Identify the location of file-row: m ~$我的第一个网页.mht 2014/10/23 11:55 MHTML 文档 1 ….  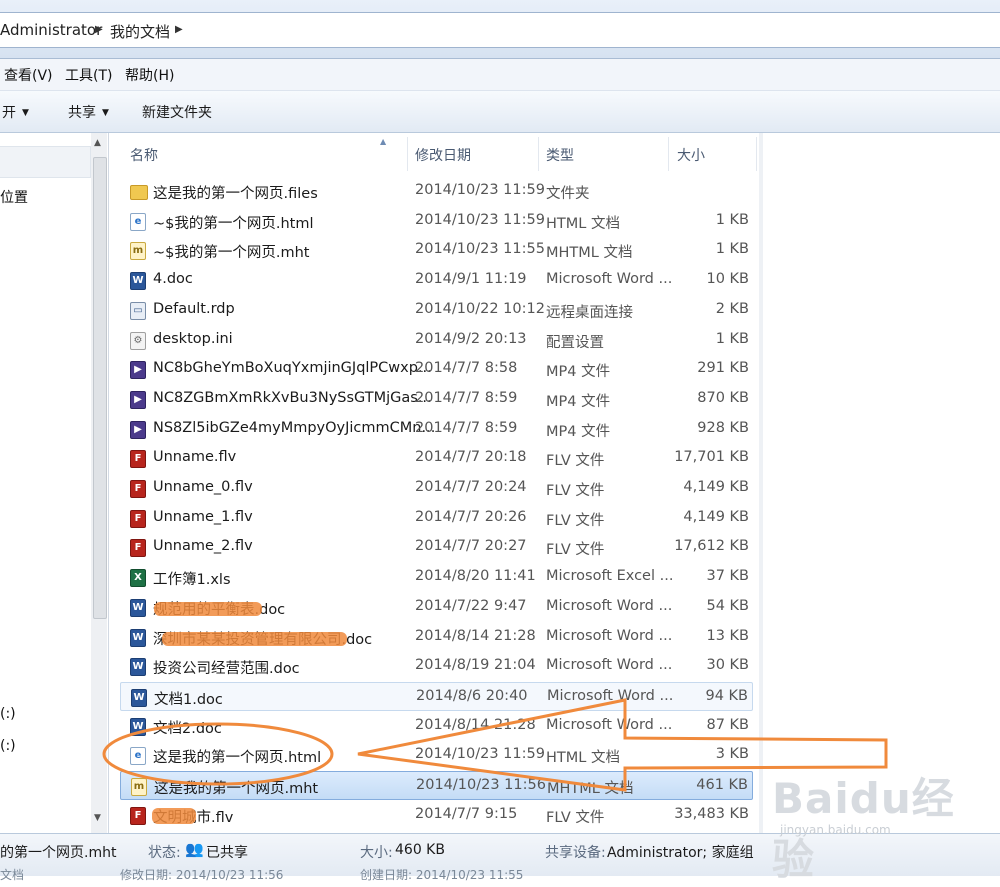
(436, 250).